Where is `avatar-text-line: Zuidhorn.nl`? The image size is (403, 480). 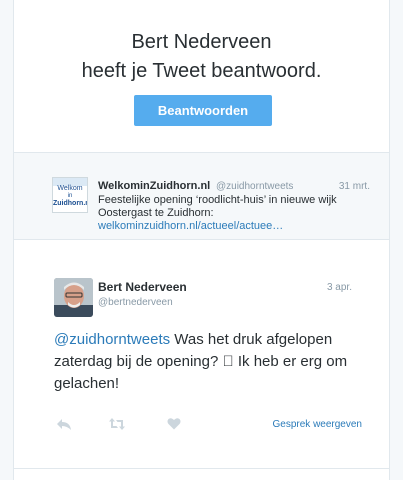 avatar-text-line: Zuidhorn.nl is located at coordinates (70, 203).